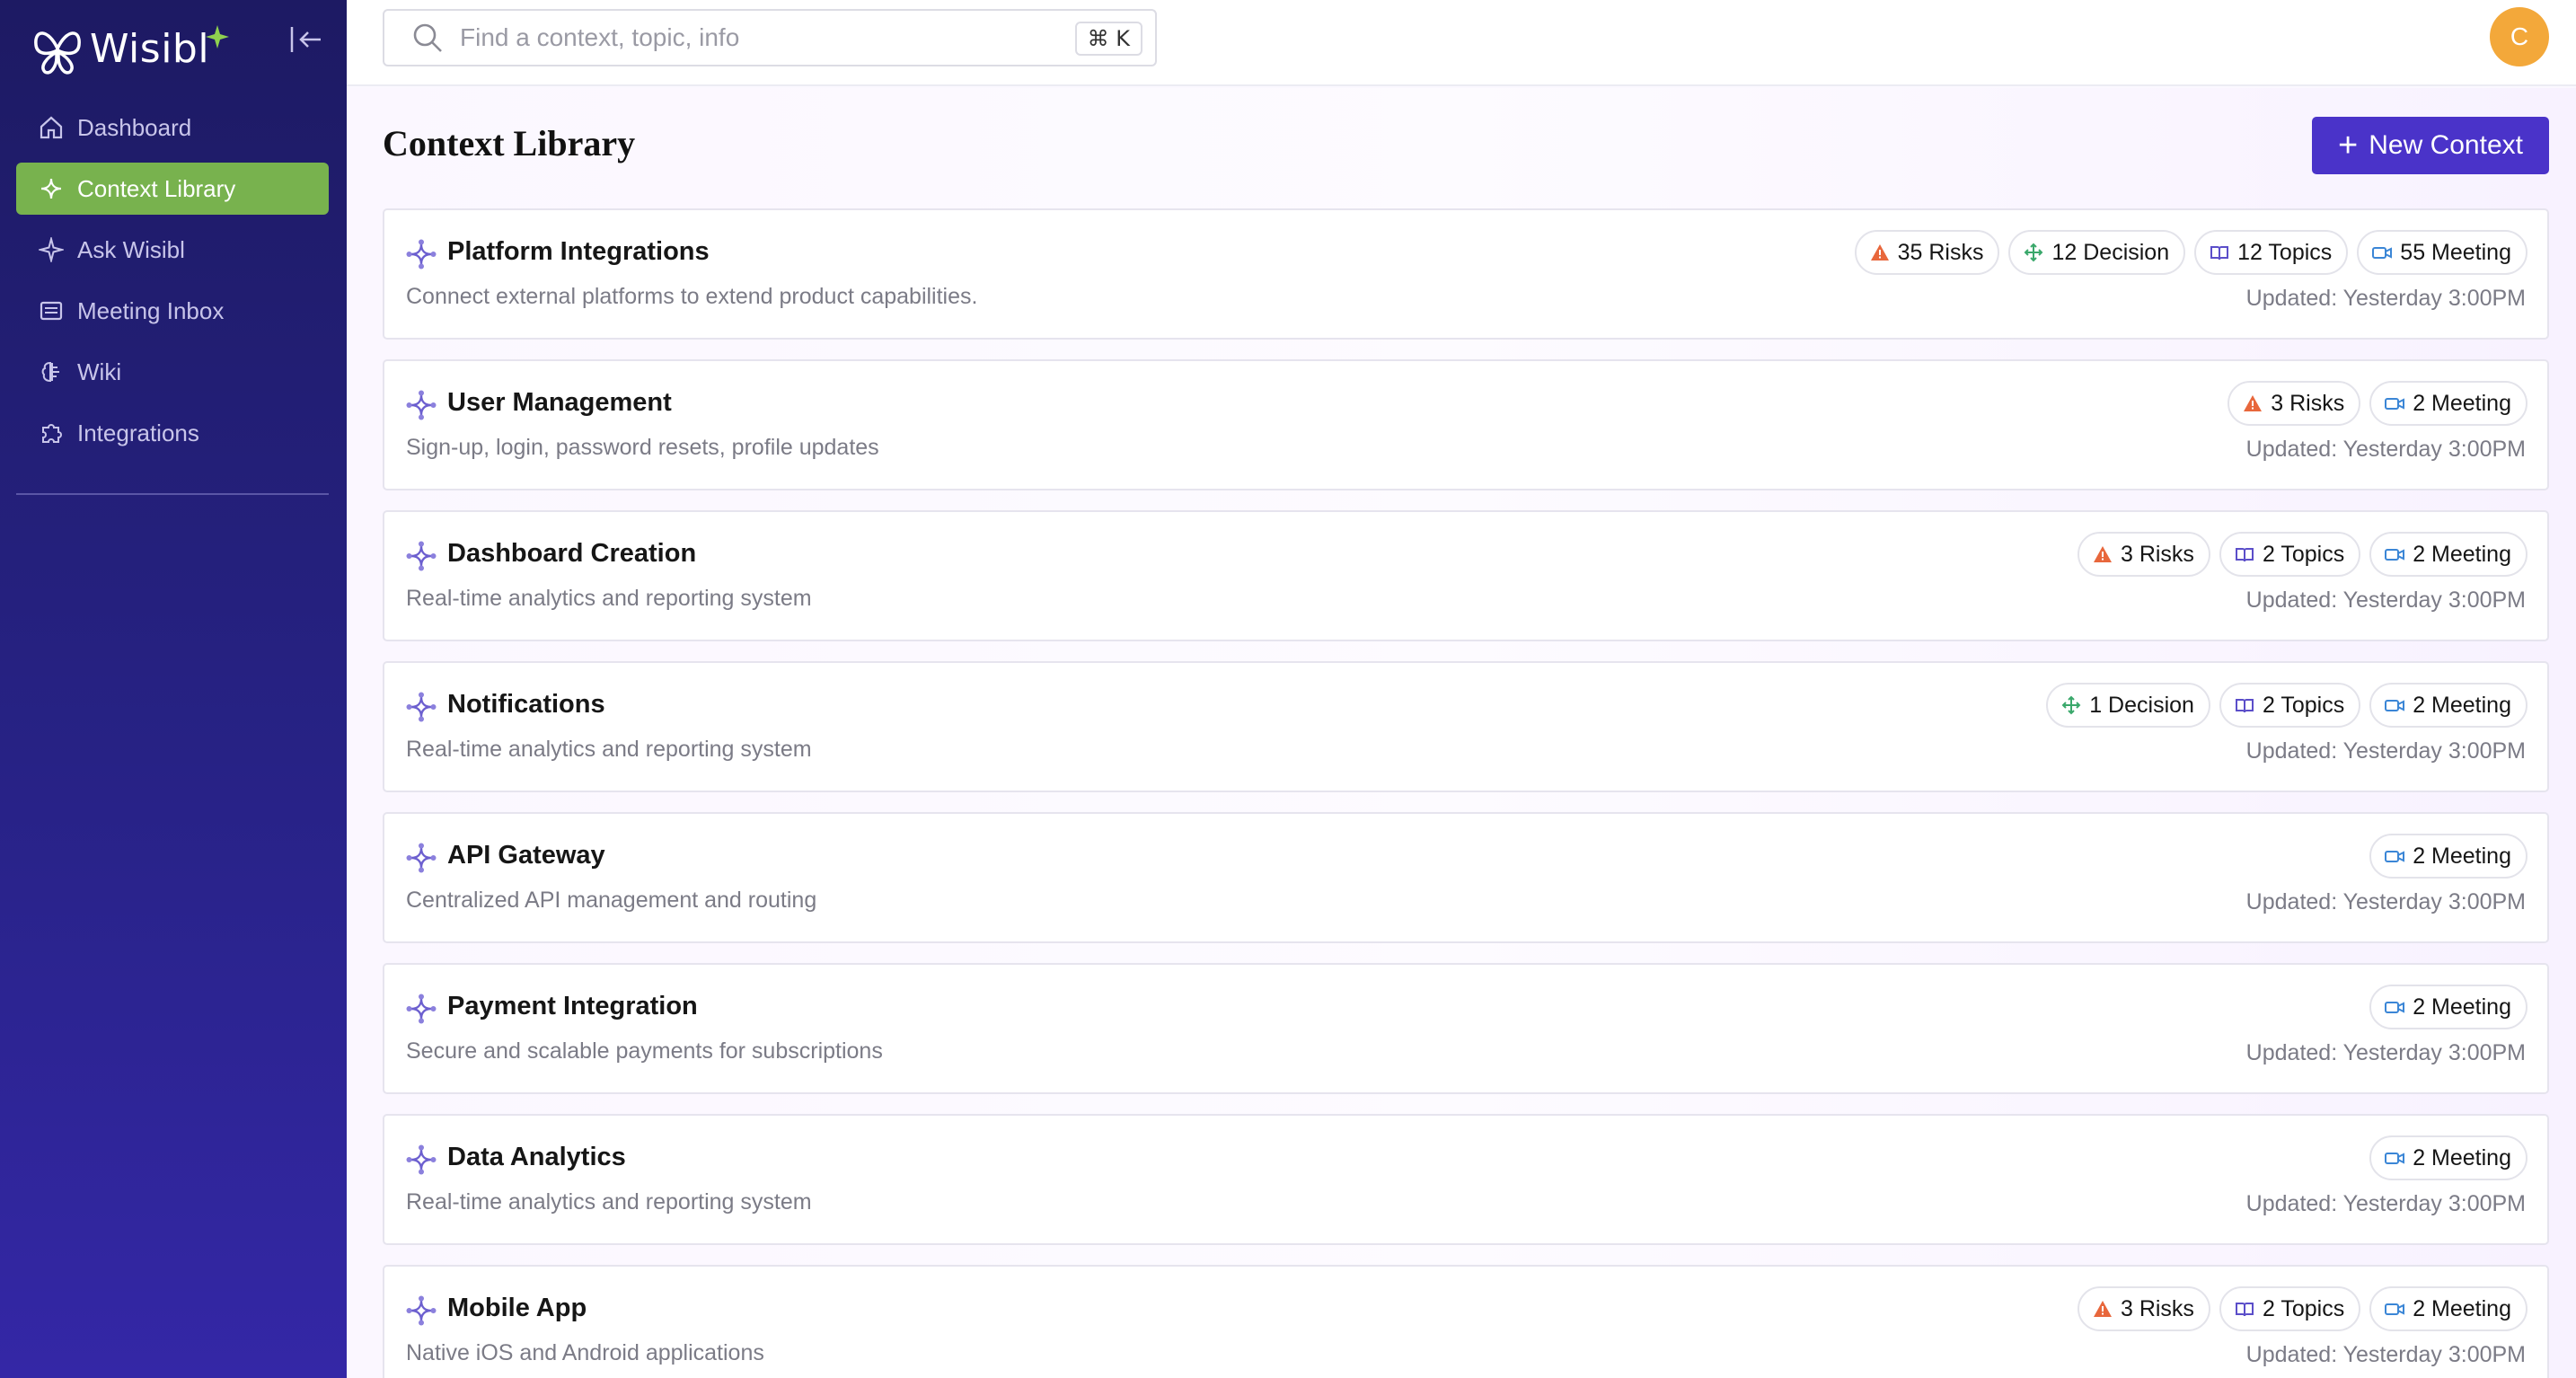 This screenshot has height=1378, width=2576. Describe the element at coordinates (2141, 705) in the screenshot. I see `badge-label: 1 Decision` at that location.